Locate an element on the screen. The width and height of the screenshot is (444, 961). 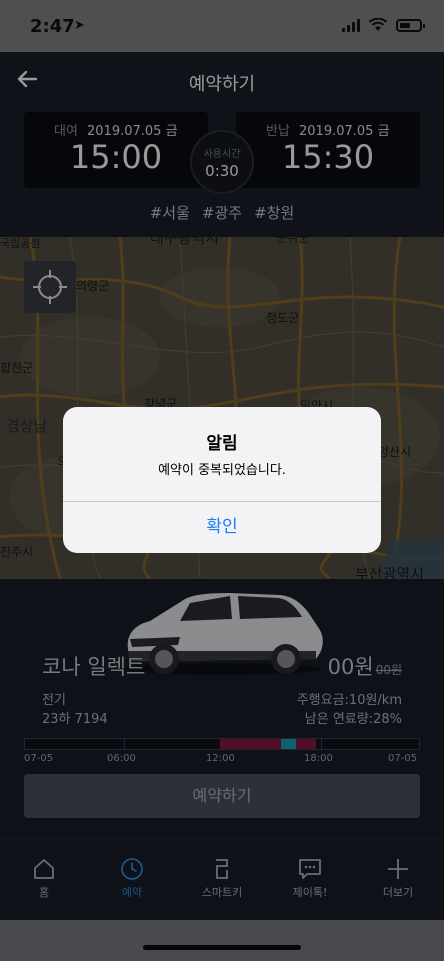
alert-confirm-button: 확인 is located at coordinates (222, 527).